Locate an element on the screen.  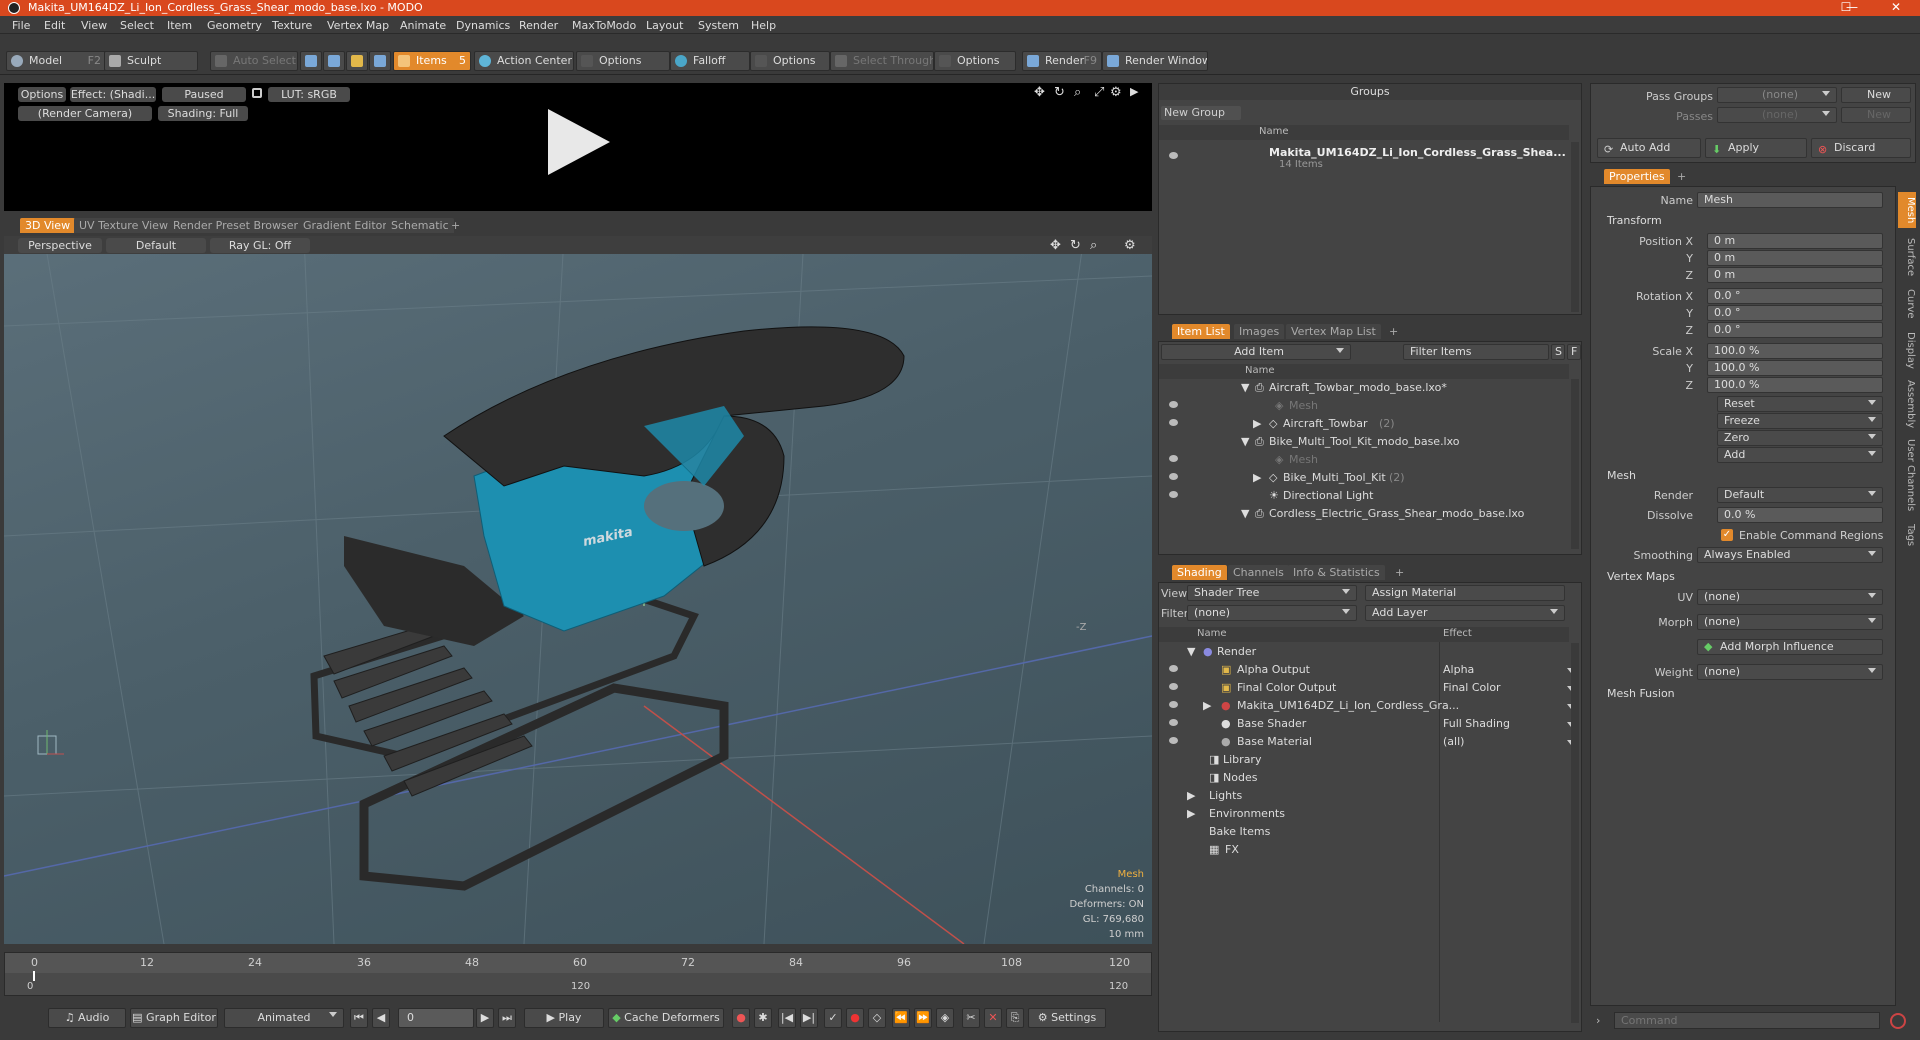
prev-frame-button: ◀ is located at coordinates (381, 1018).